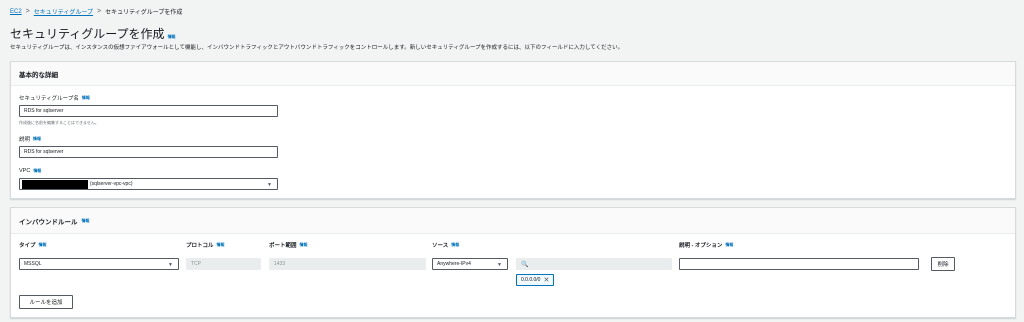 The height and width of the screenshot is (322, 1024). Describe the element at coordinates (87, 34) in the screenshot. I see `page-title: セキュリティグループを作成` at that location.